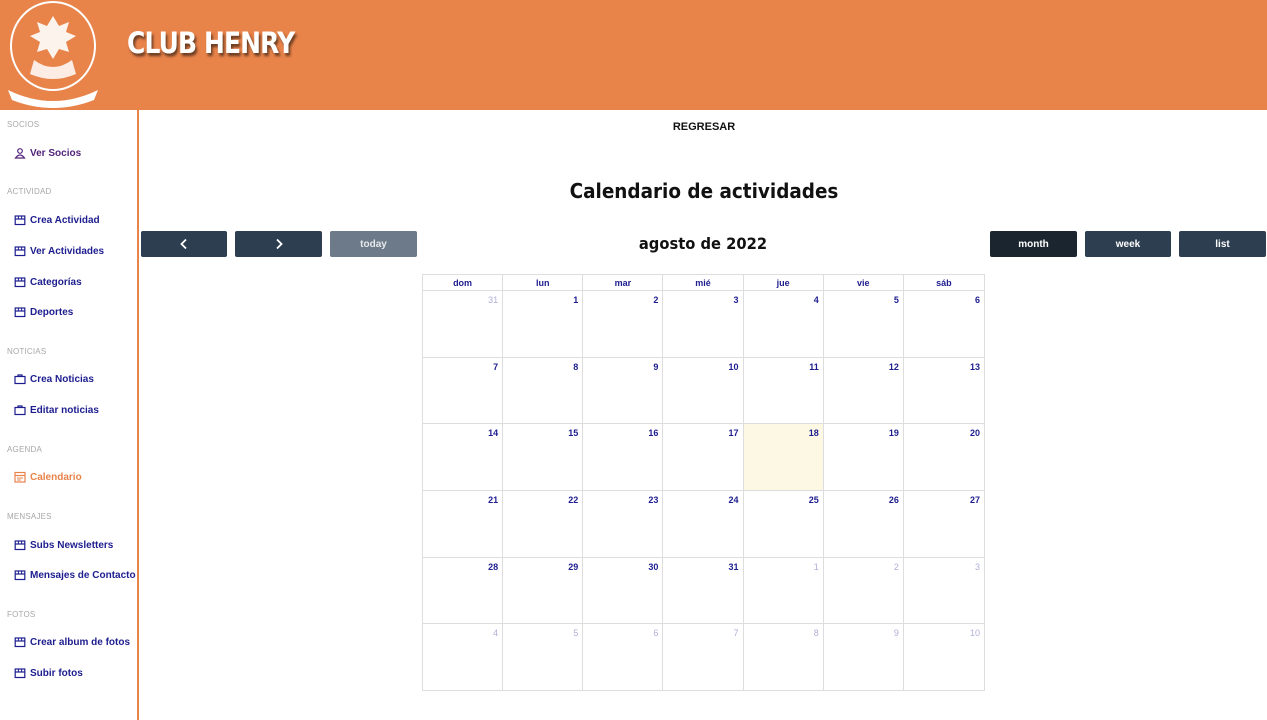 Image resolution: width=1267 pixels, height=720 pixels. Describe the element at coordinates (783, 457) in the screenshot. I see `day-cell-today: 18` at that location.